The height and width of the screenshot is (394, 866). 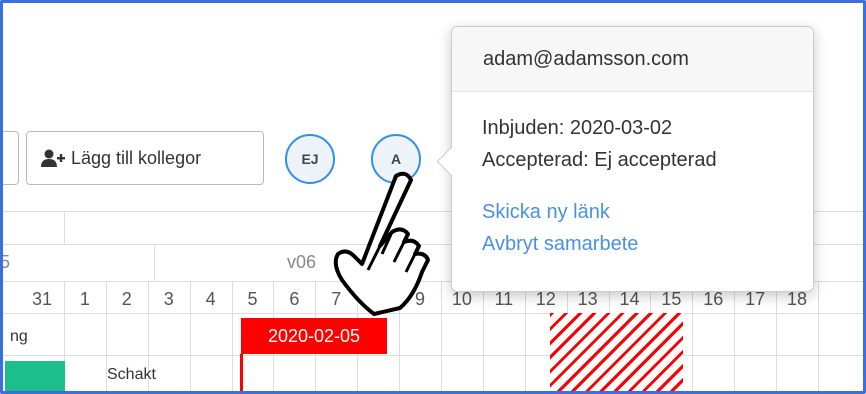 I want to click on week-label: v06, so click(x=302, y=262).